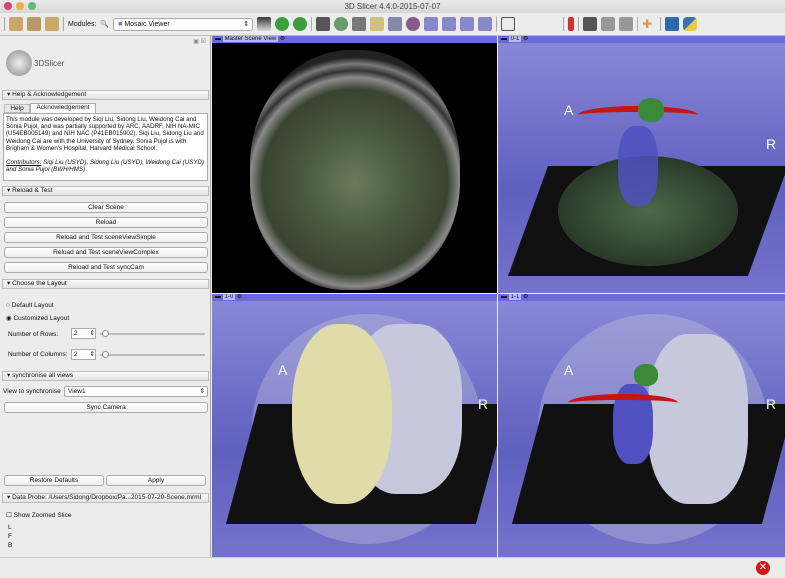  I want to click on editor-icon, so click(377, 24).